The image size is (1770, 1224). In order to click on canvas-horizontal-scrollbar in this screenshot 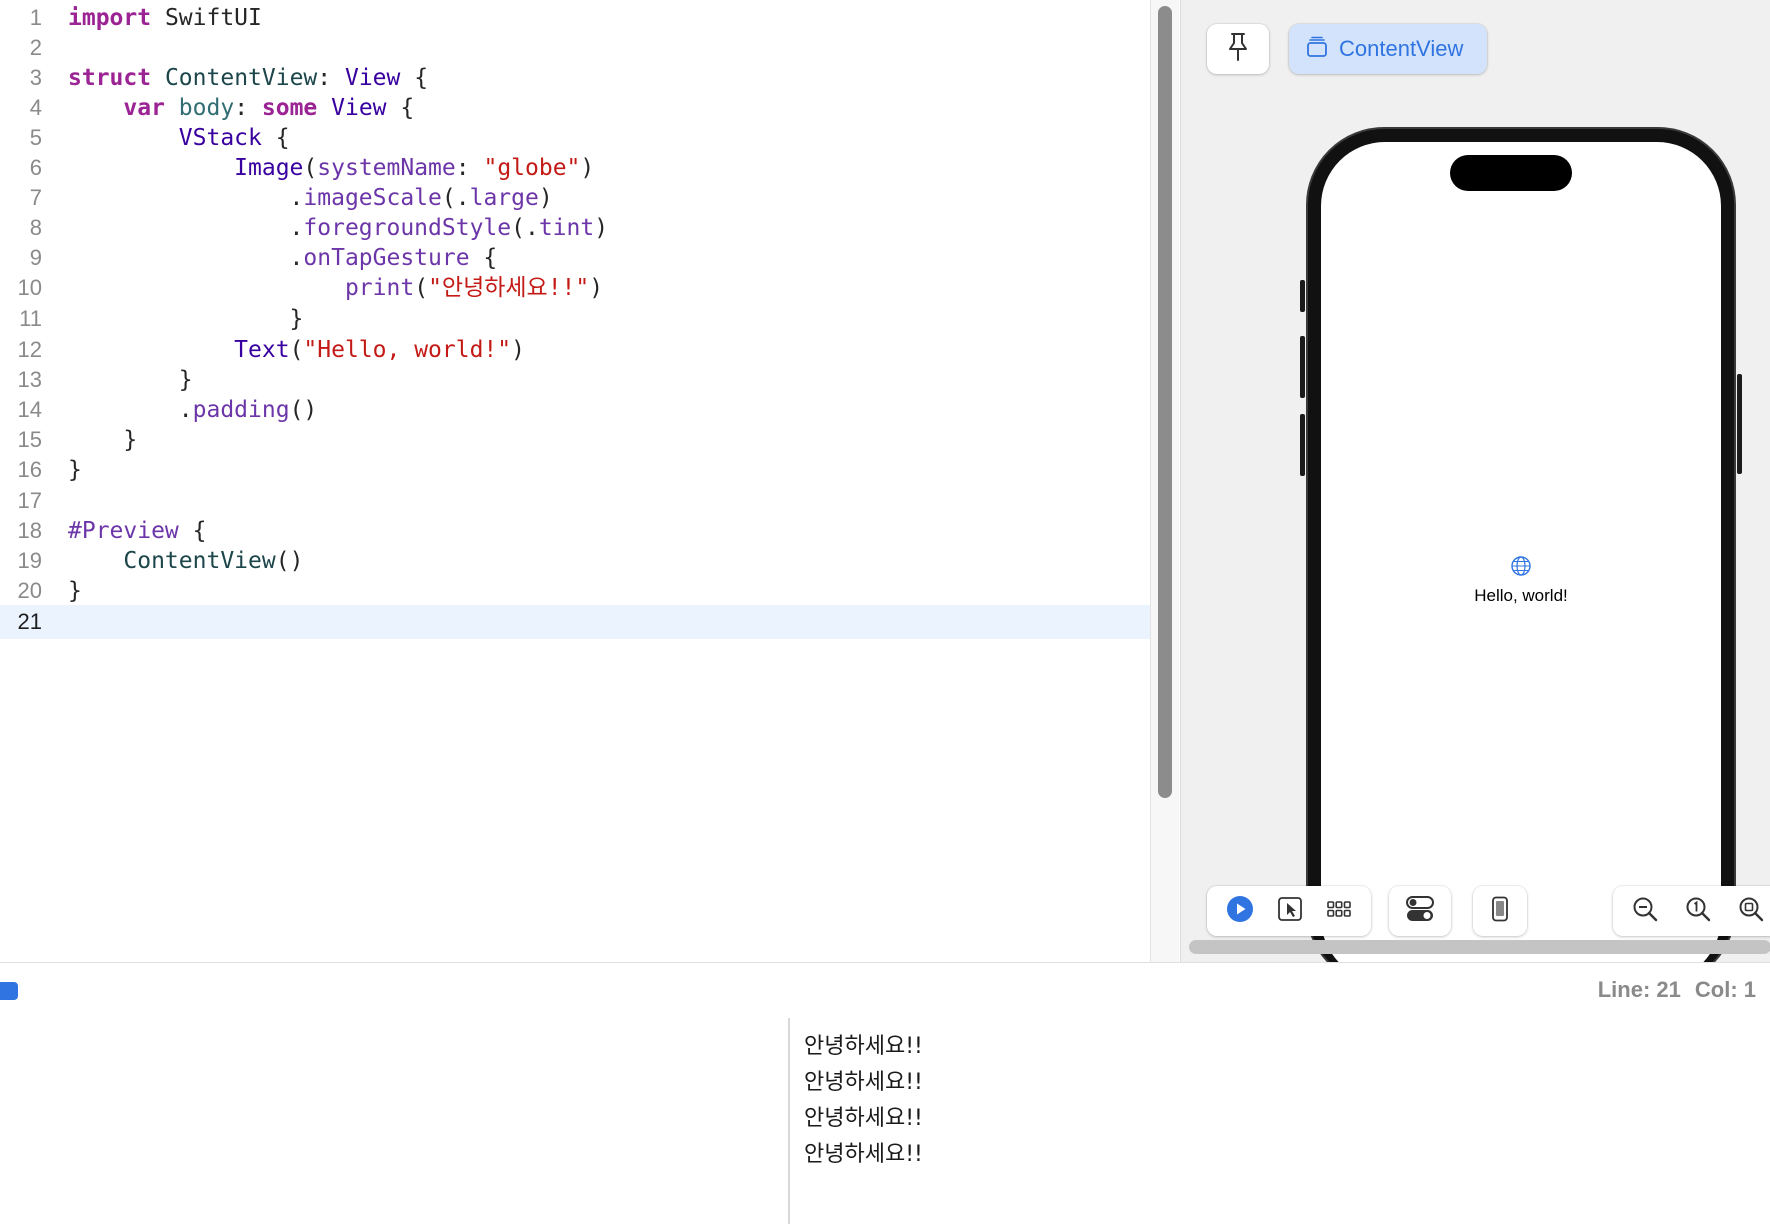, I will do `click(1479, 947)`.